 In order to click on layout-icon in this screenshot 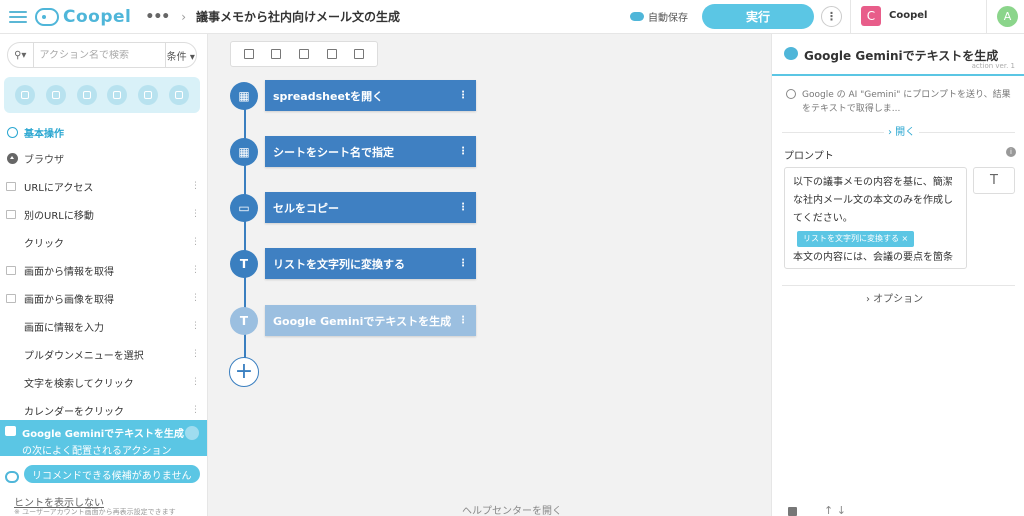, I will do `click(359, 54)`.